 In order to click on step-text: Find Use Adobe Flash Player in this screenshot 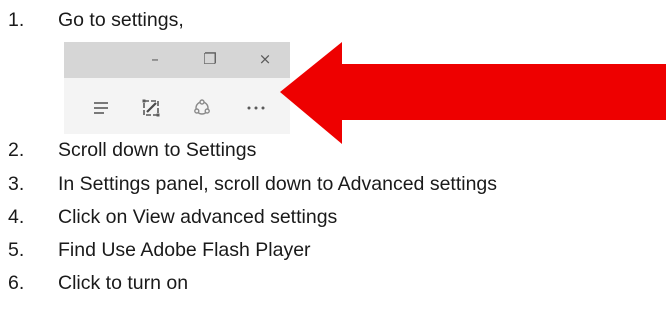, I will do `click(184, 250)`.